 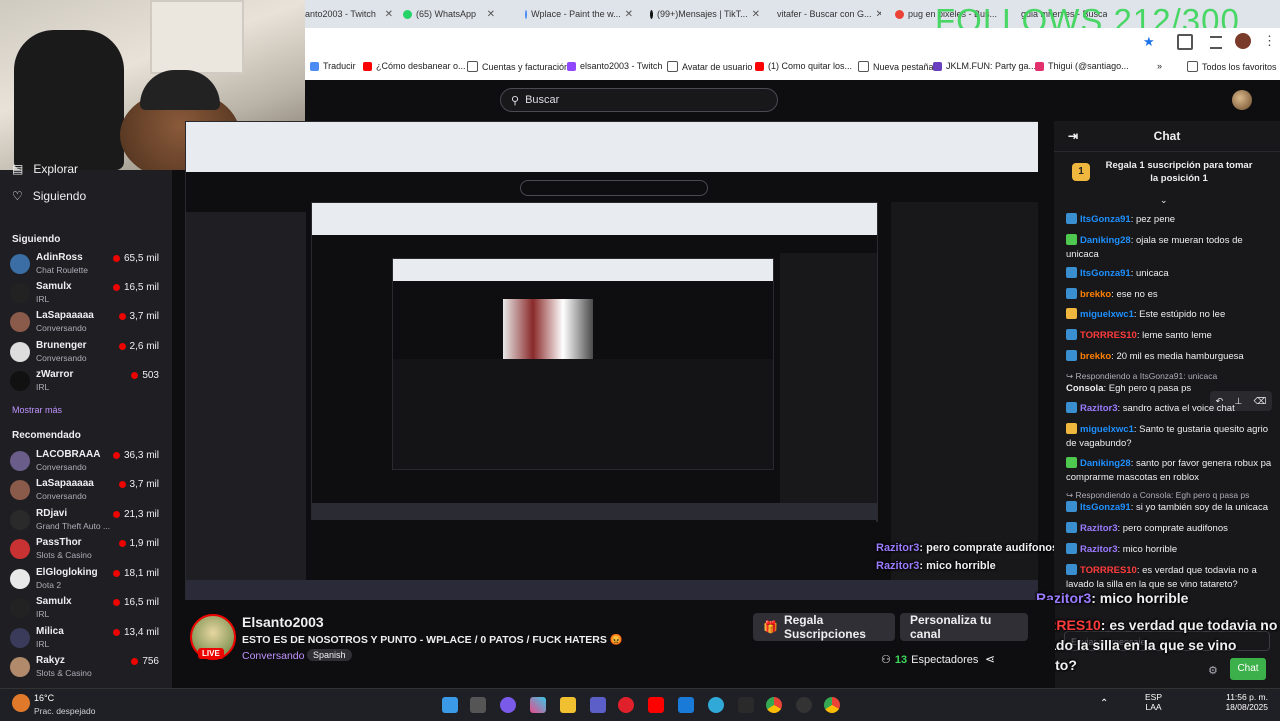 I want to click on avatar, so click(x=20, y=381).